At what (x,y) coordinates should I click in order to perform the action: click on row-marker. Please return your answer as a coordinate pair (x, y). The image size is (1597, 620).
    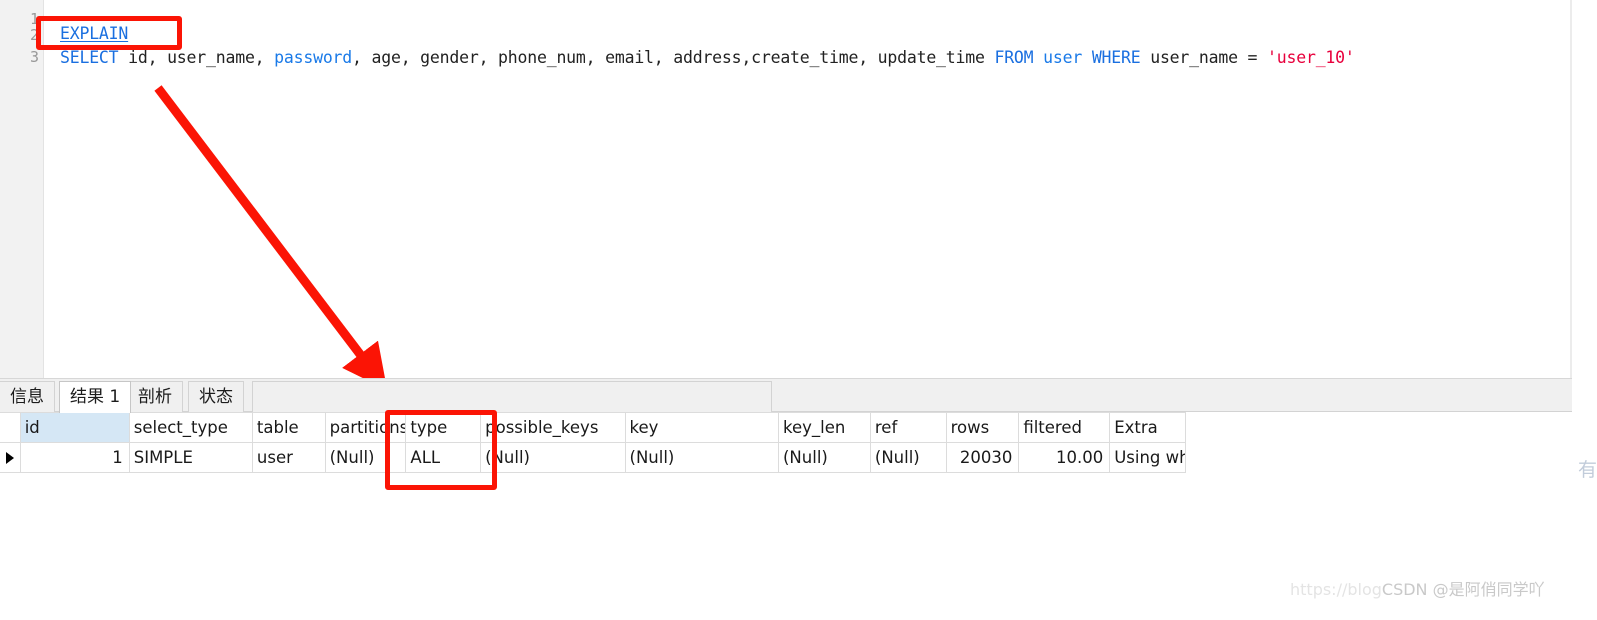
    Looking at the image, I should click on (10, 457).